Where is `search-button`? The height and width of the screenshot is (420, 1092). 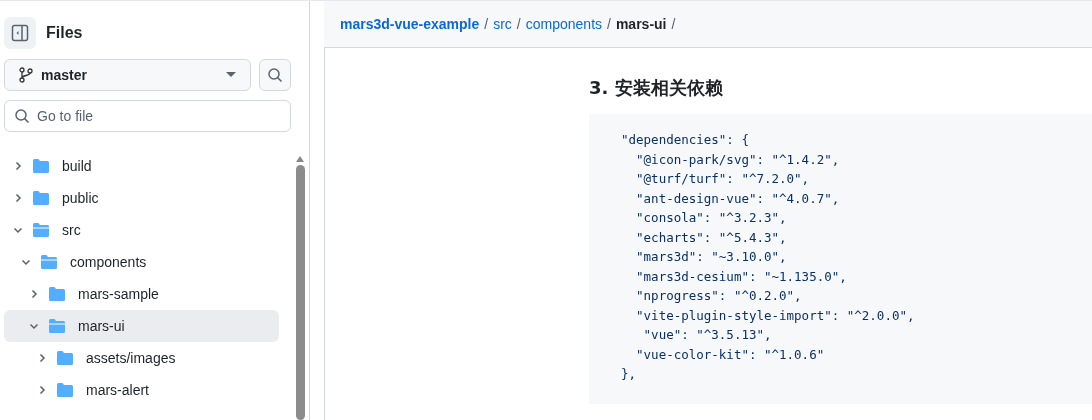 search-button is located at coordinates (275, 75).